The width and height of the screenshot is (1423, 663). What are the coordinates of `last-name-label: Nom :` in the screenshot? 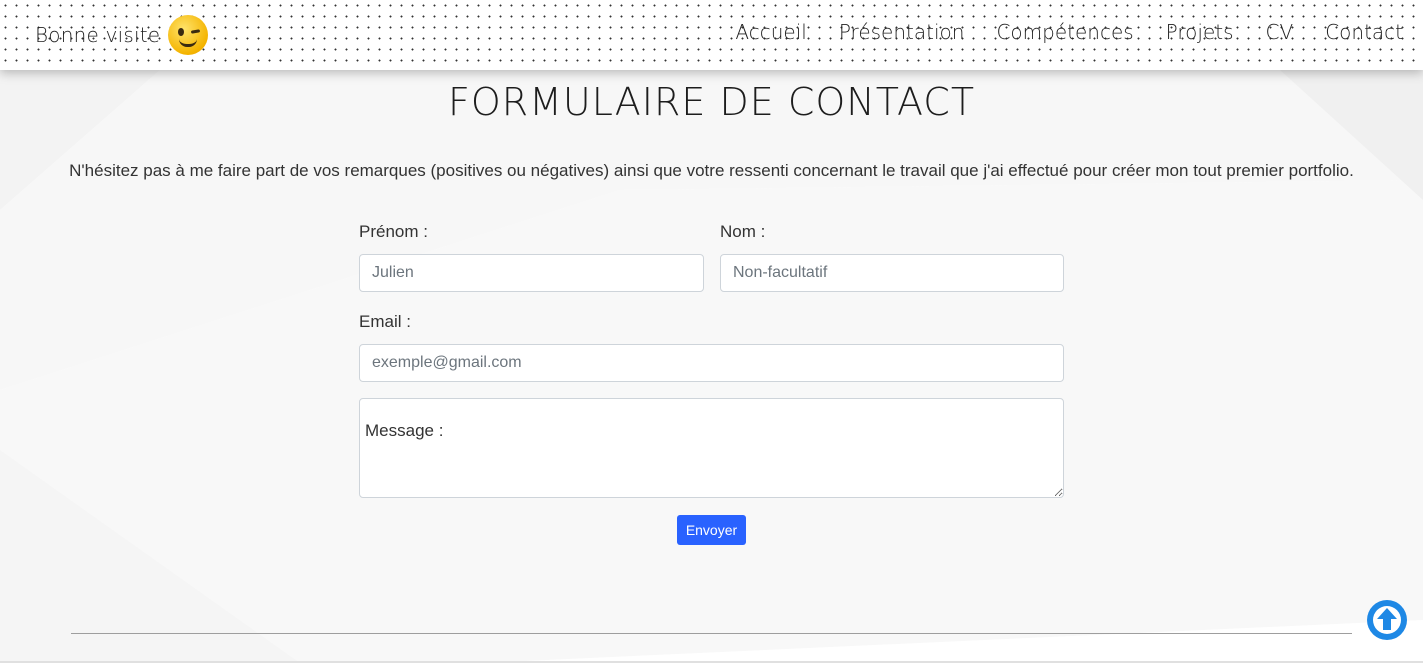 It's located at (743, 231).